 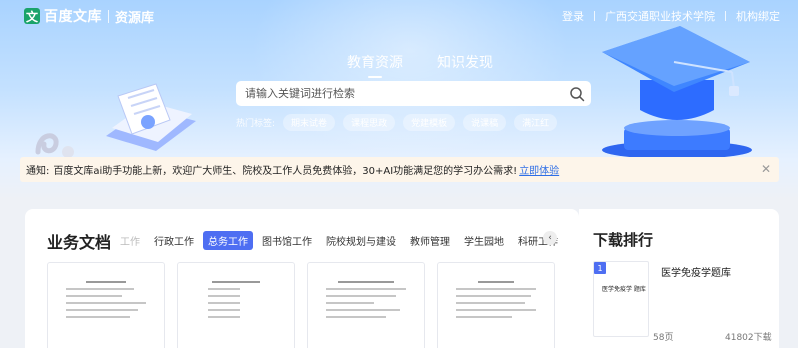 What do you see at coordinates (256, 124) in the screenshot?
I see `hot-tags-label: 热门标签:` at bounding box center [256, 124].